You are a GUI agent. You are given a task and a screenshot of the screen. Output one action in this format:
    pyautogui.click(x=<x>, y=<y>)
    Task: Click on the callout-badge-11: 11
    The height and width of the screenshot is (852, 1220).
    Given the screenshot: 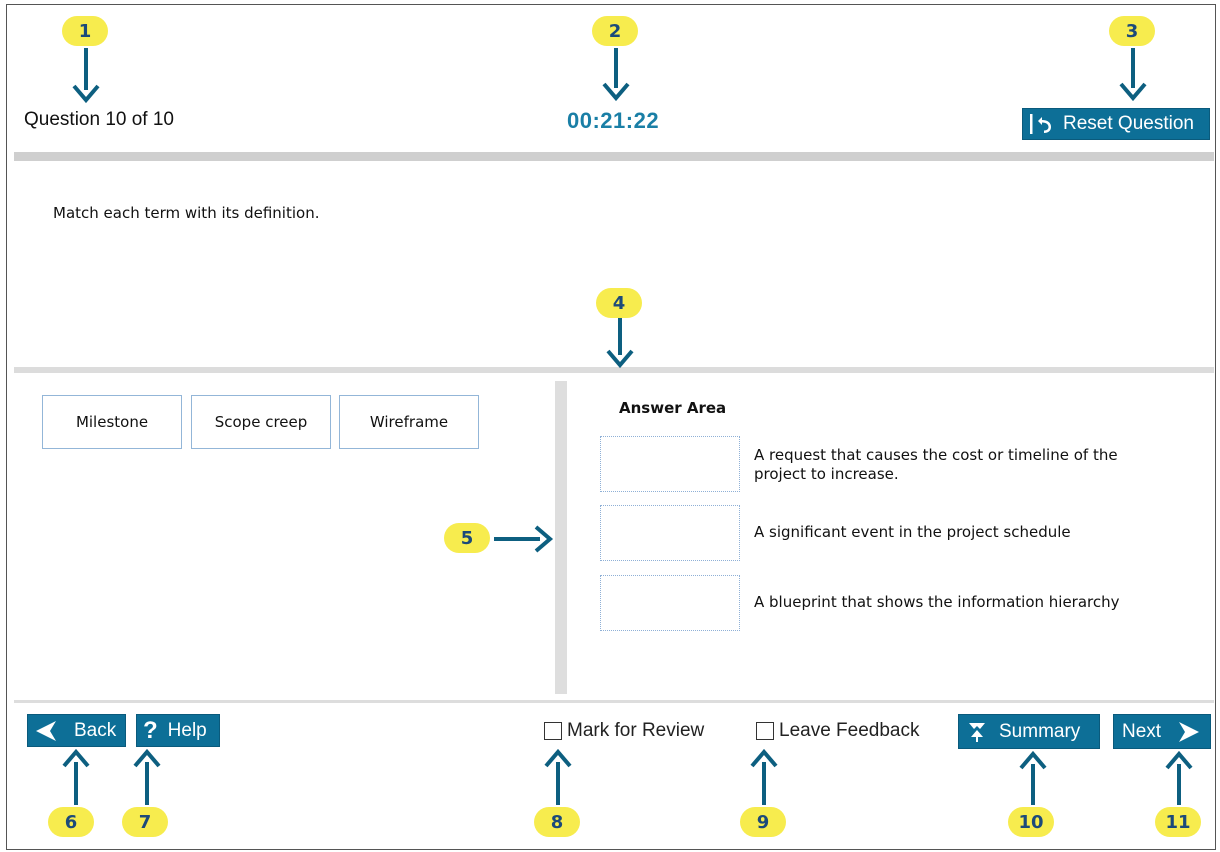 What is the action you would take?
    pyautogui.click(x=1178, y=822)
    